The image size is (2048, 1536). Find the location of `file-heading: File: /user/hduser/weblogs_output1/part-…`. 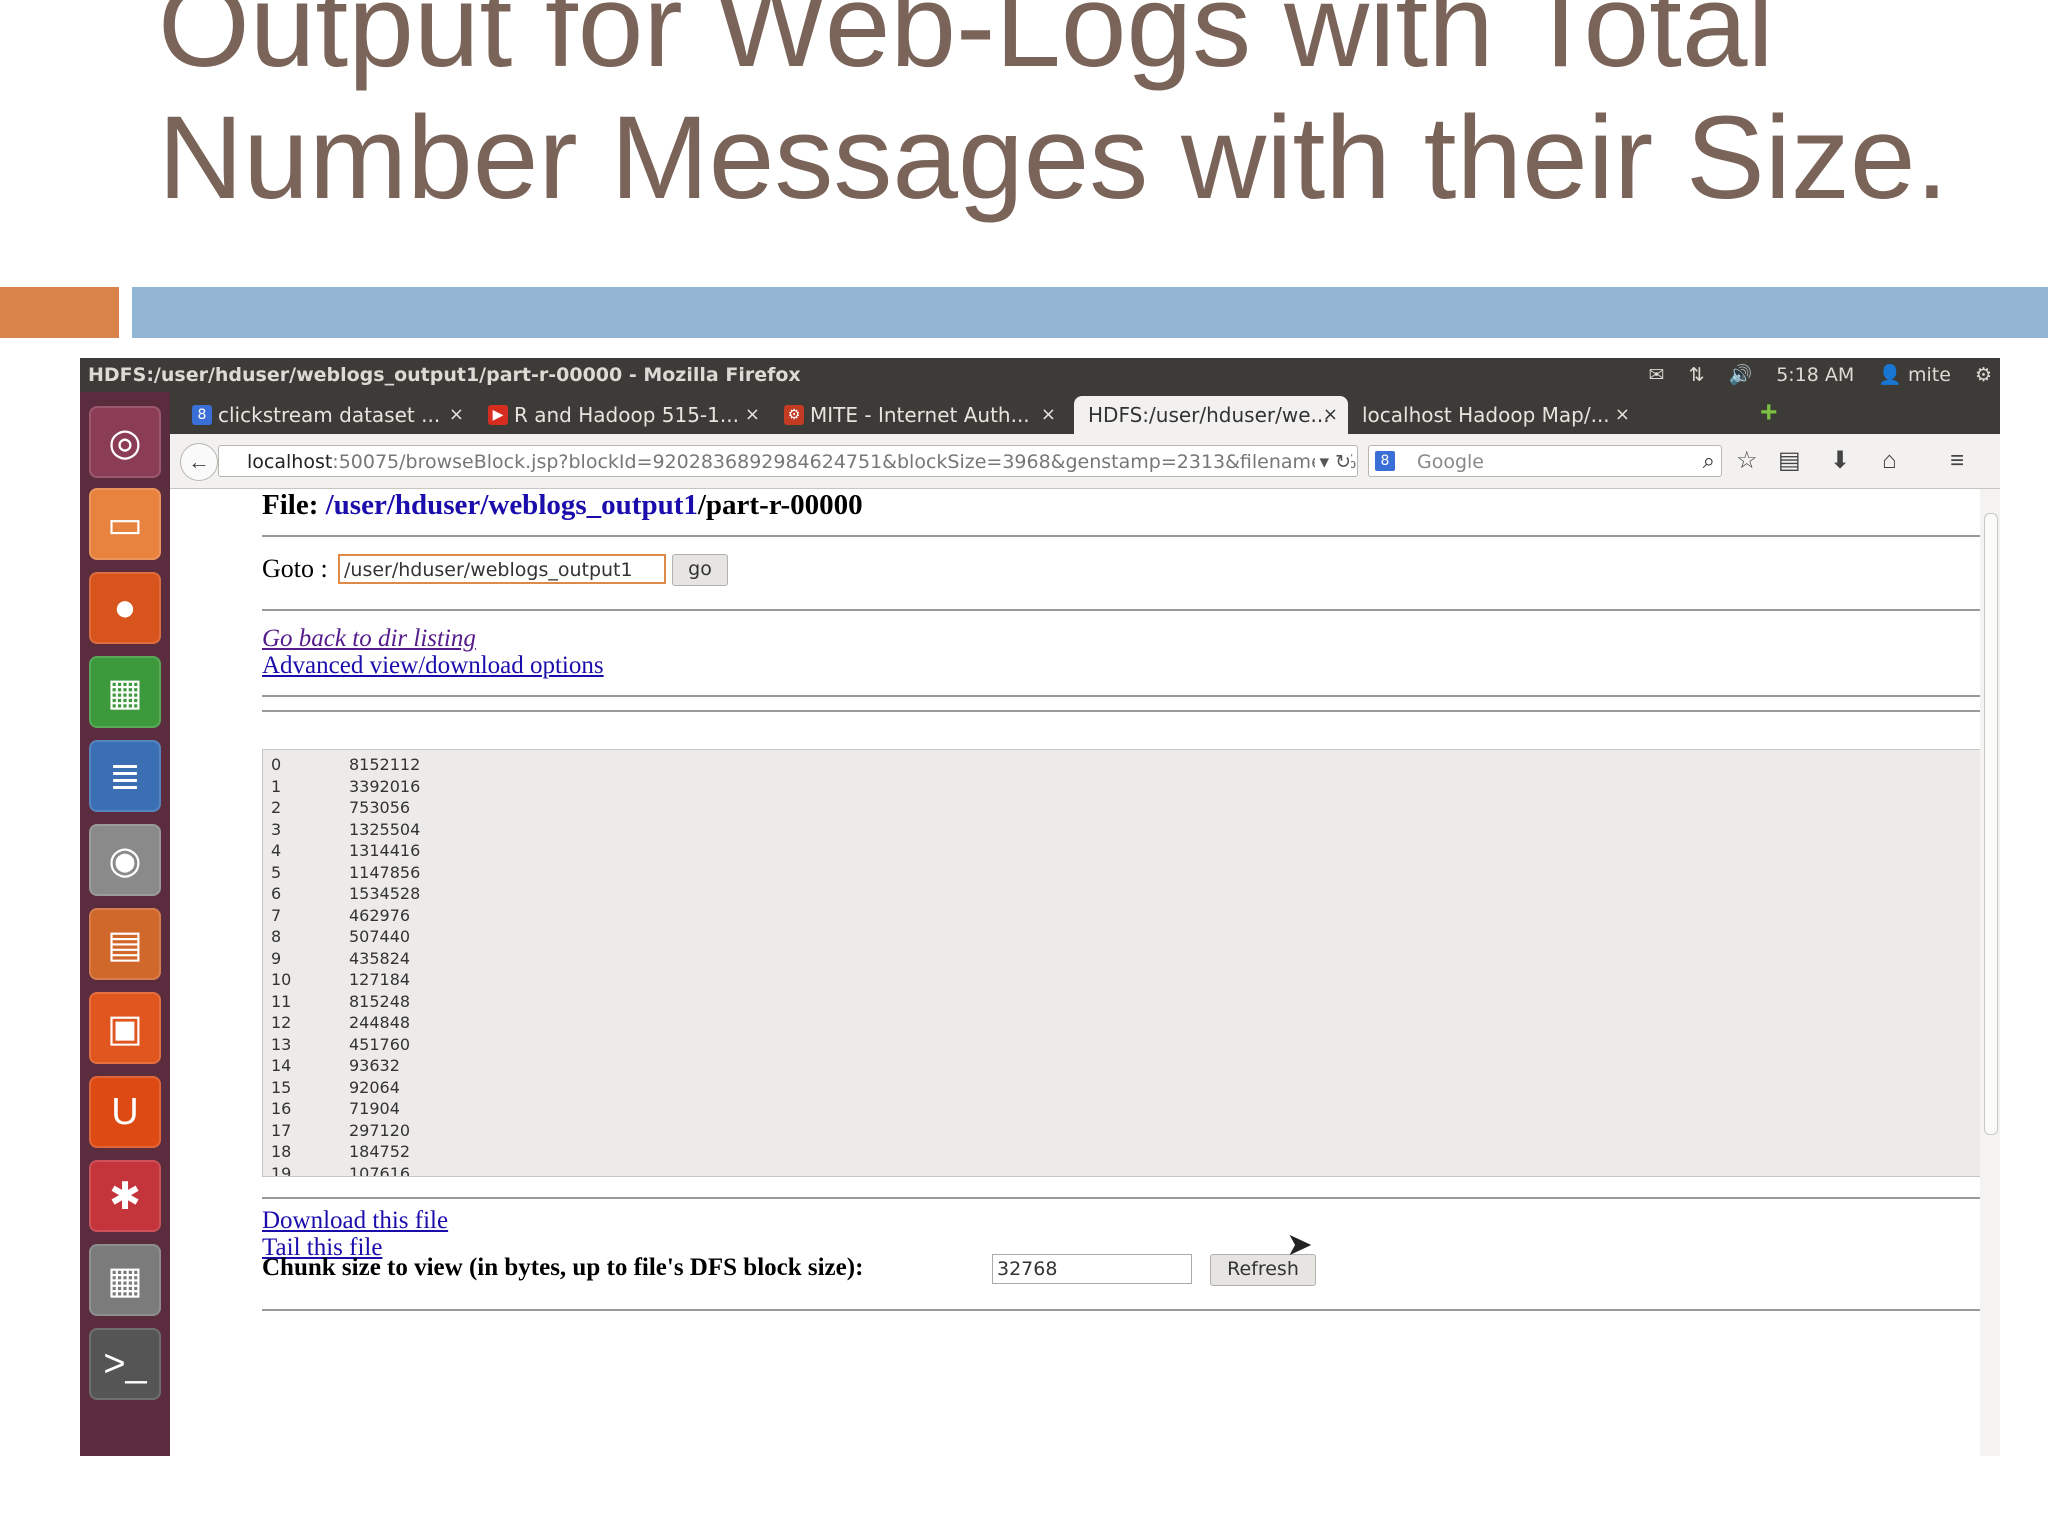

file-heading: File: /user/hduser/weblogs_output1/part-… is located at coordinates (562, 505).